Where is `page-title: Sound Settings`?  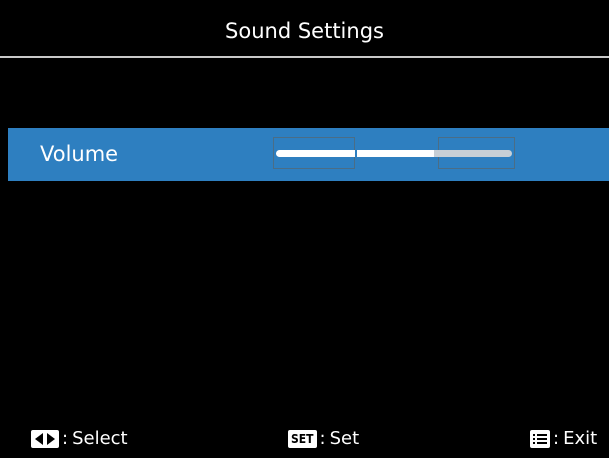 page-title: Sound Settings is located at coordinates (304, 31).